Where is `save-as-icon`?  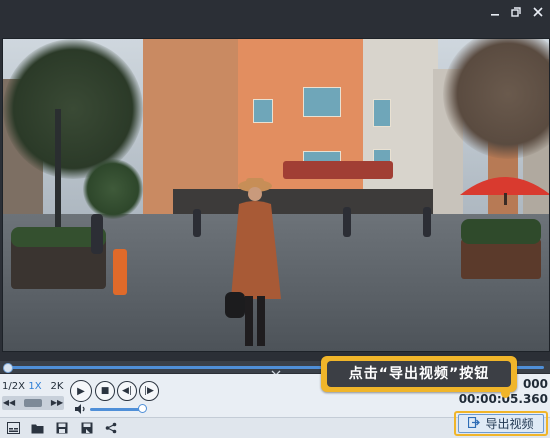
save-as-icon is located at coordinates (87, 428).